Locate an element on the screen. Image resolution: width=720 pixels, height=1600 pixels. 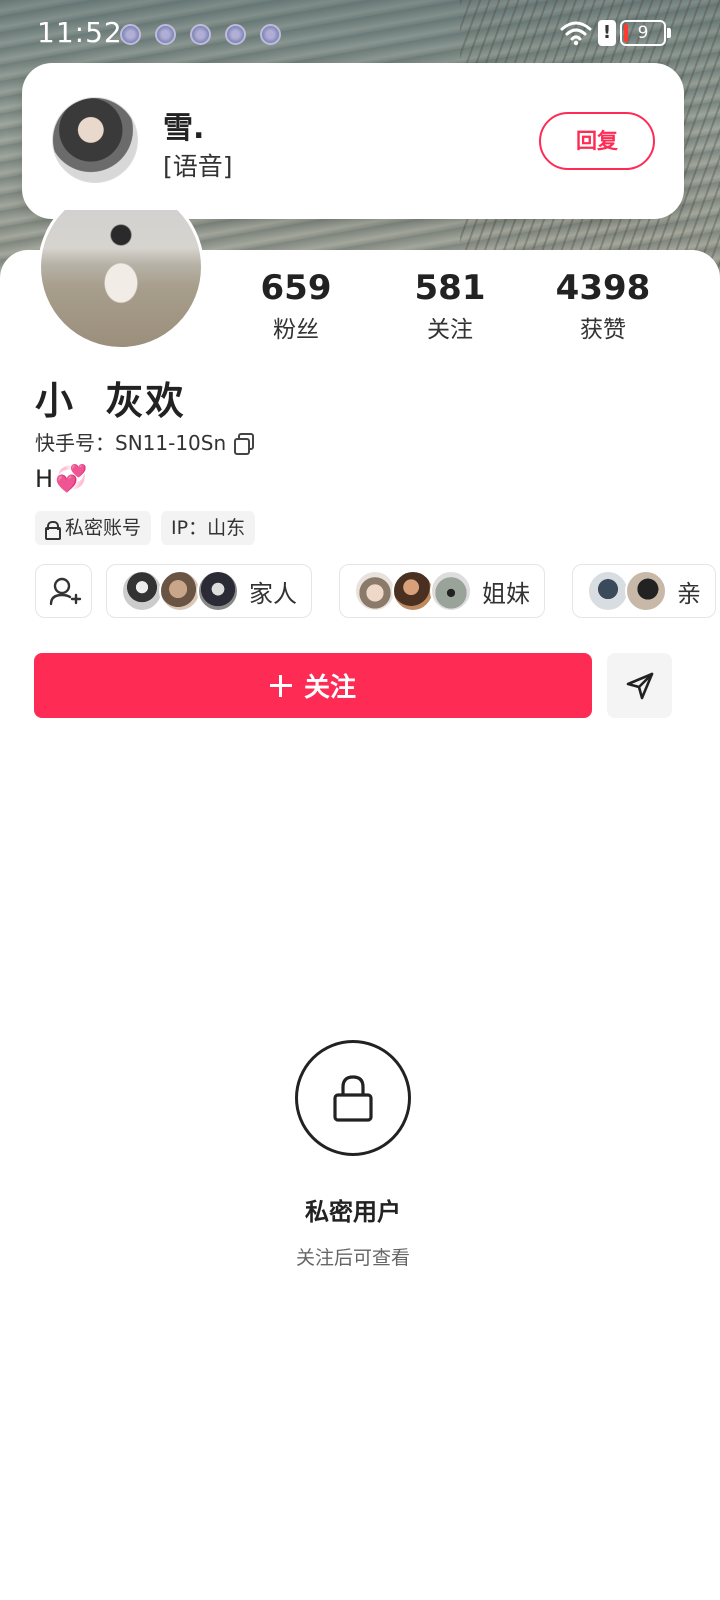
profile-bio: H 💞 is located at coordinates (61, 479).